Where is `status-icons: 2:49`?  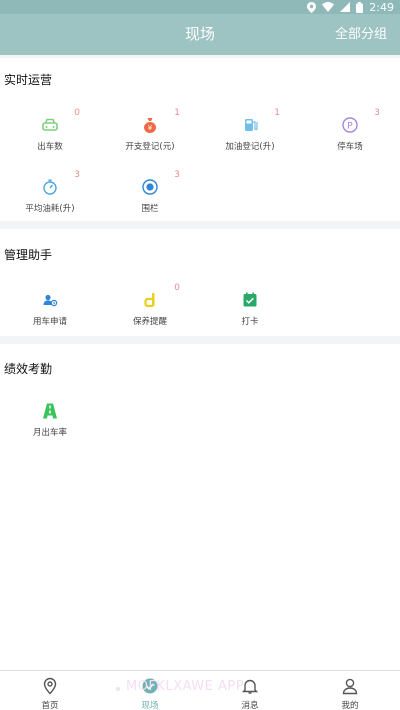 status-icons: 2:49 is located at coordinates (350, 7).